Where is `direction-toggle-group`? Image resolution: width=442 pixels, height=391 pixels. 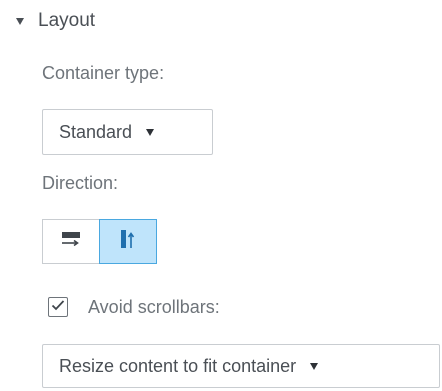
direction-toggle-group is located at coordinates (99, 241).